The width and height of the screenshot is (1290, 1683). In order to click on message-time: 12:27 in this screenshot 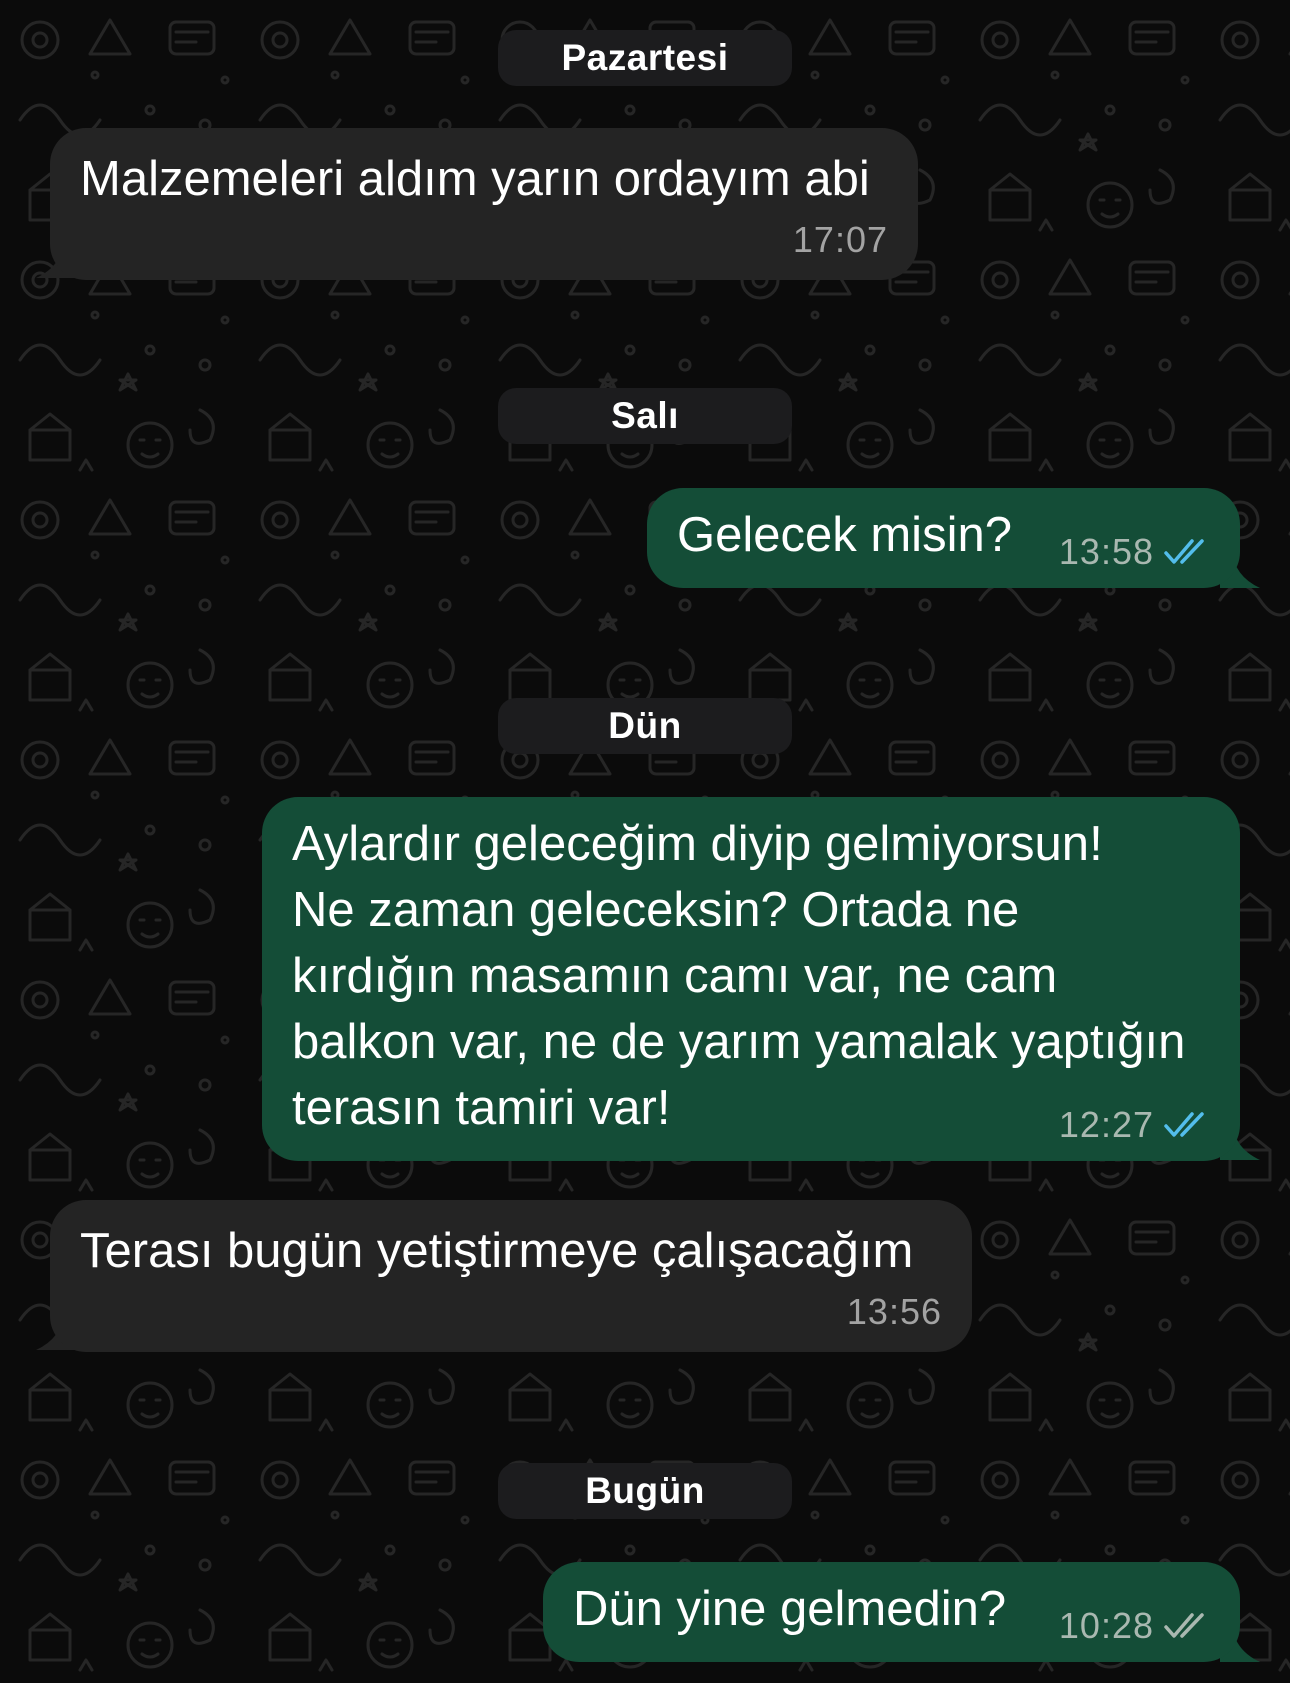, I will do `click(1106, 1124)`.